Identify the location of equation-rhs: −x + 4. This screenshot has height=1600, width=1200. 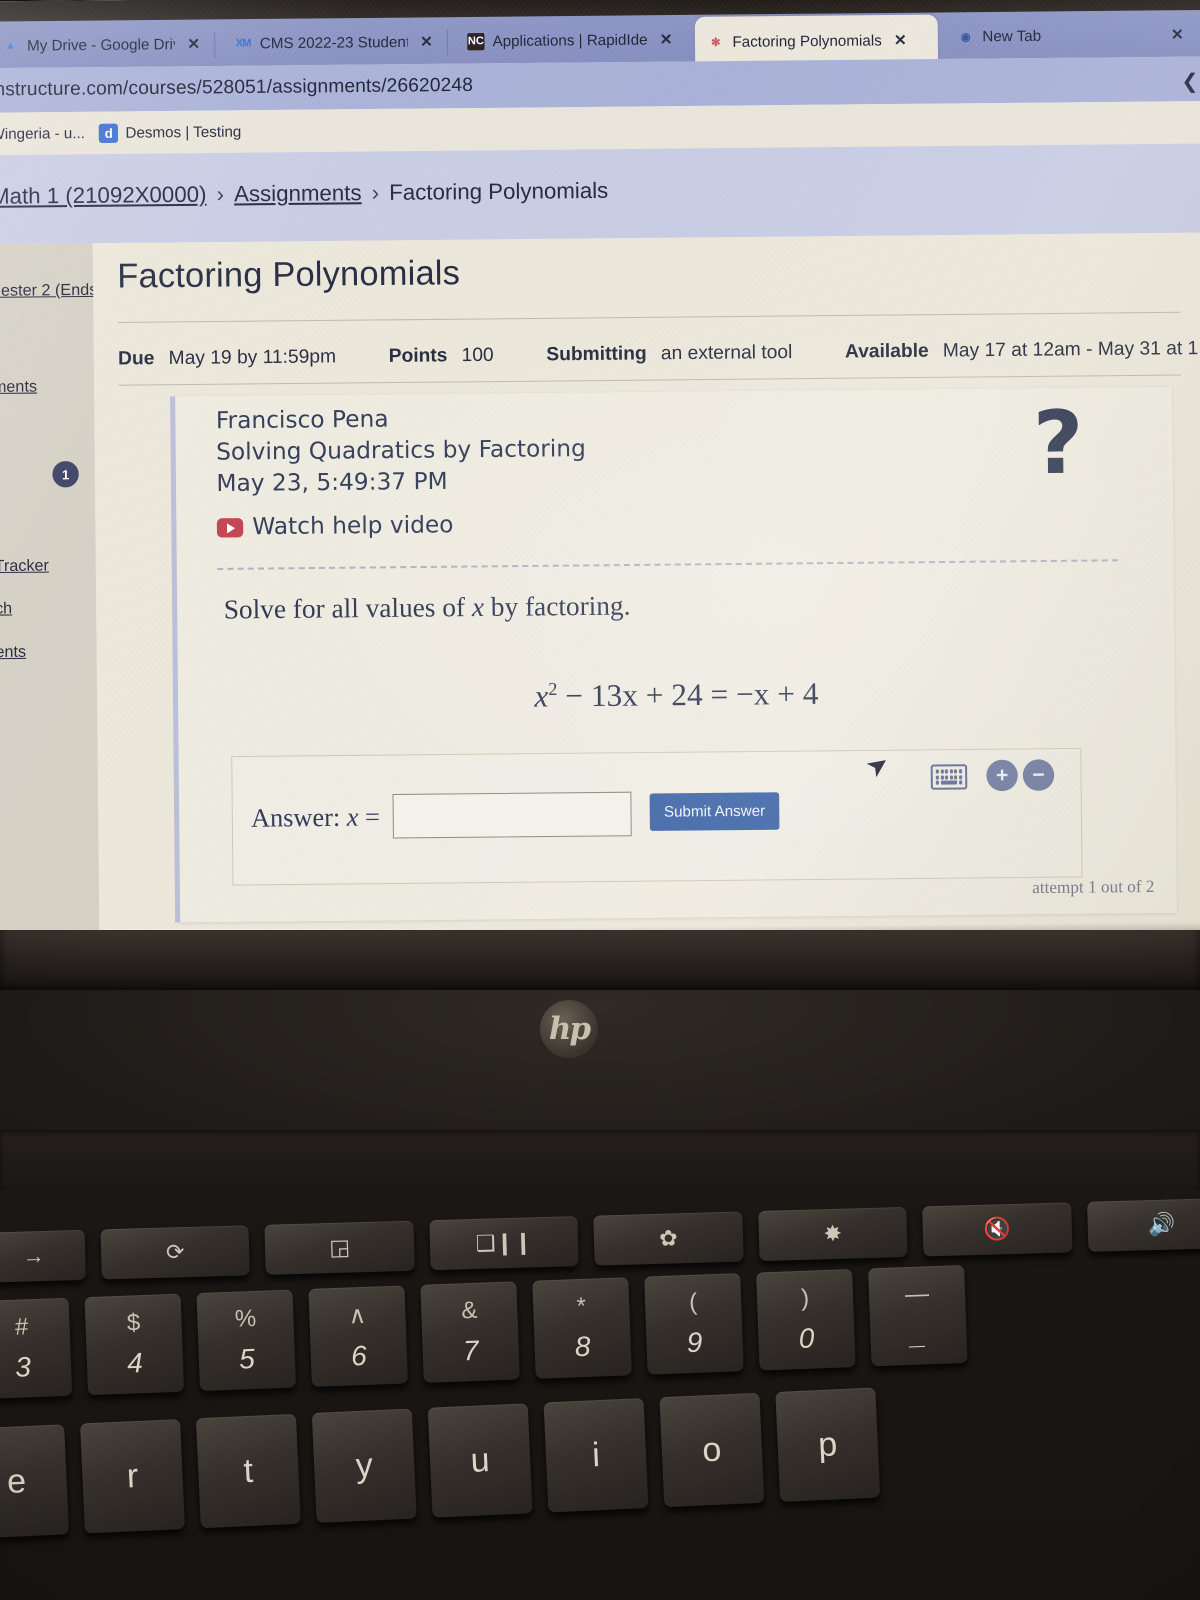
(777, 693).